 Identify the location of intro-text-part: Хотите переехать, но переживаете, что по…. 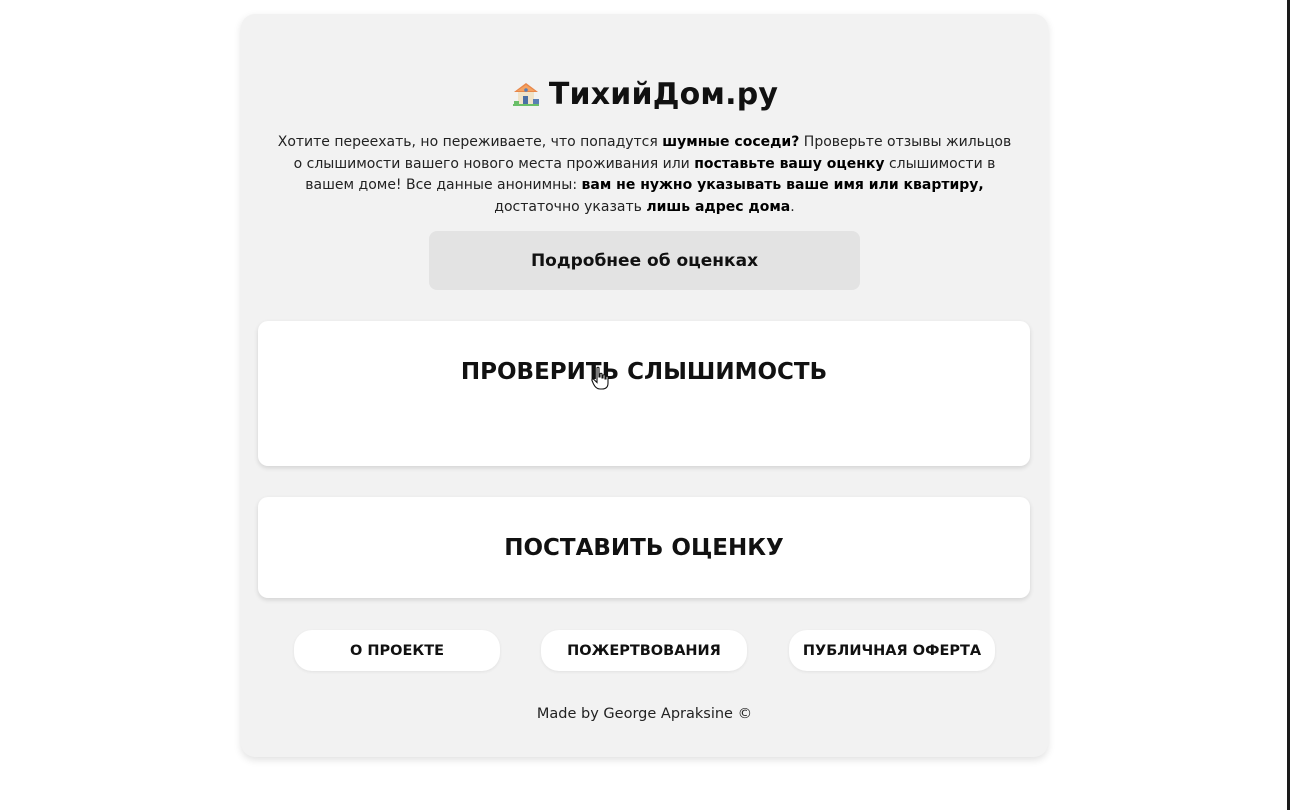
(470, 142).